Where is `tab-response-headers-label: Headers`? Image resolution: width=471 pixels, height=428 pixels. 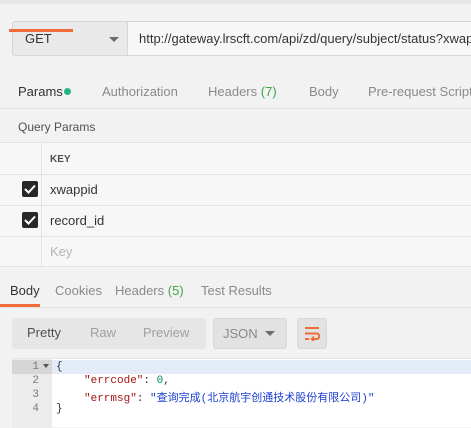
tab-response-headers-label: Headers is located at coordinates (140, 290).